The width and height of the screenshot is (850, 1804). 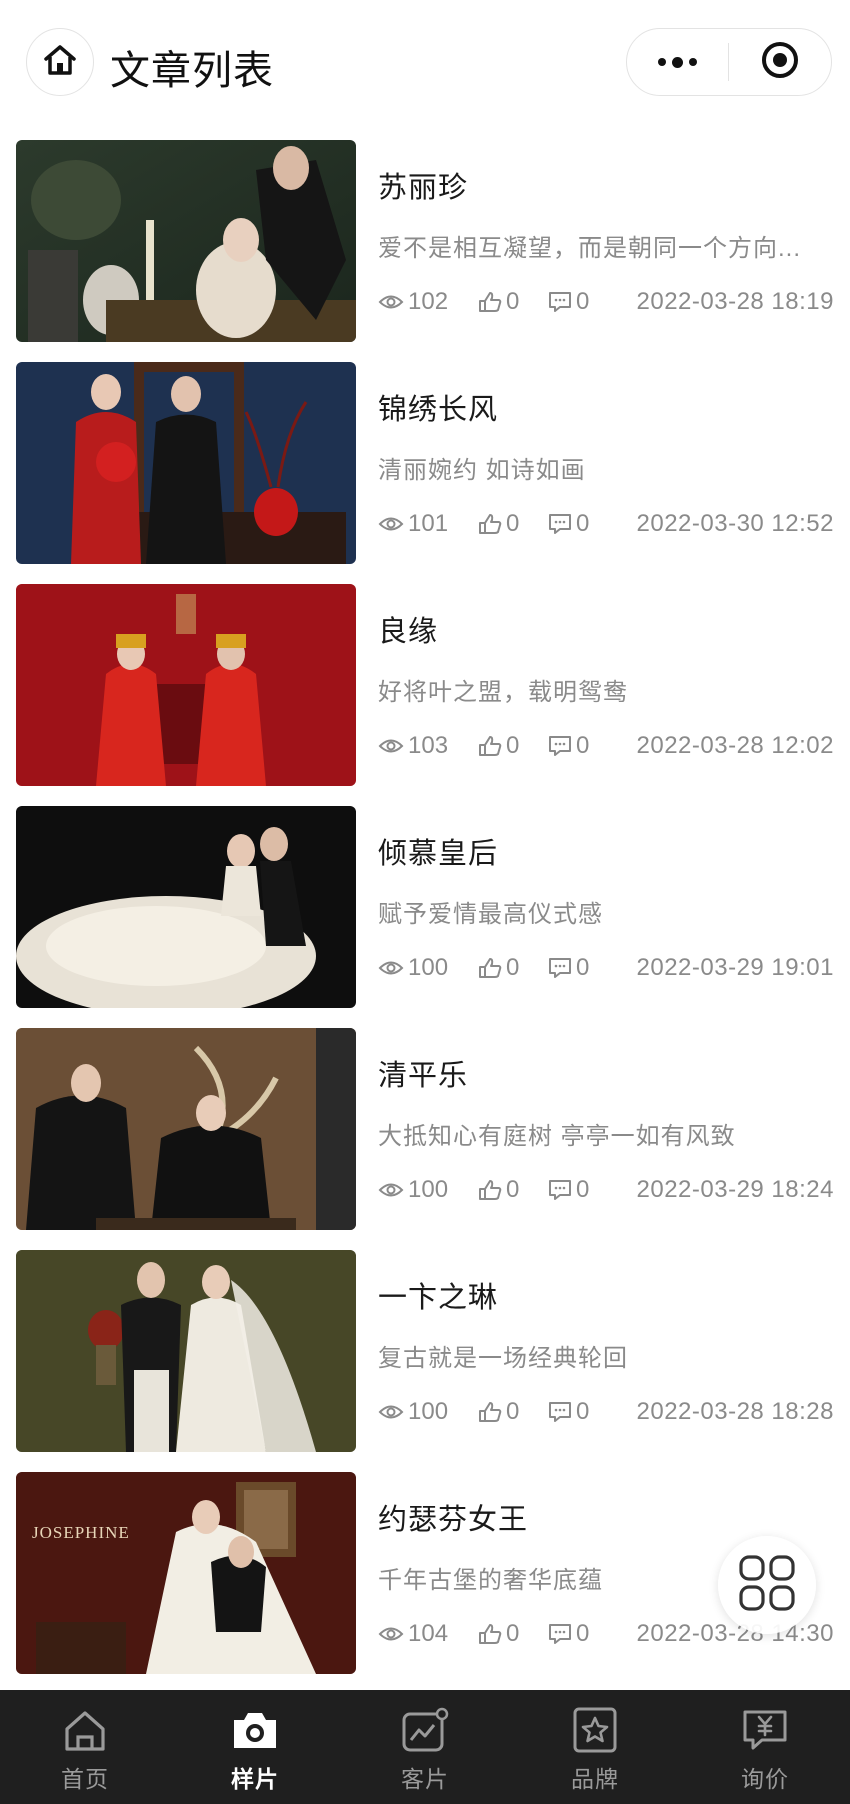 I want to click on article-item: 倾慕皇后 赋予爱情最高仪式感 100 0 0 2022-03-29 19:01, so click(x=425, y=915).